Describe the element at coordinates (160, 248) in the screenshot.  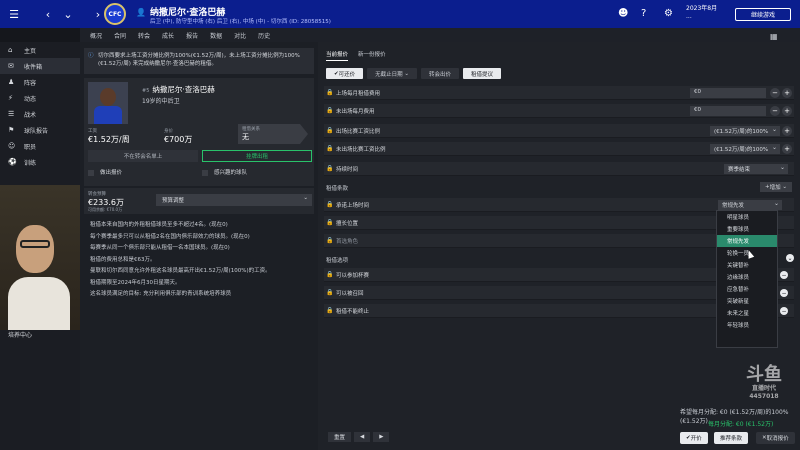
I see `list-item: 每赛季从同一个俱乐部只能从租借一名本国球员。(现在0)` at that location.